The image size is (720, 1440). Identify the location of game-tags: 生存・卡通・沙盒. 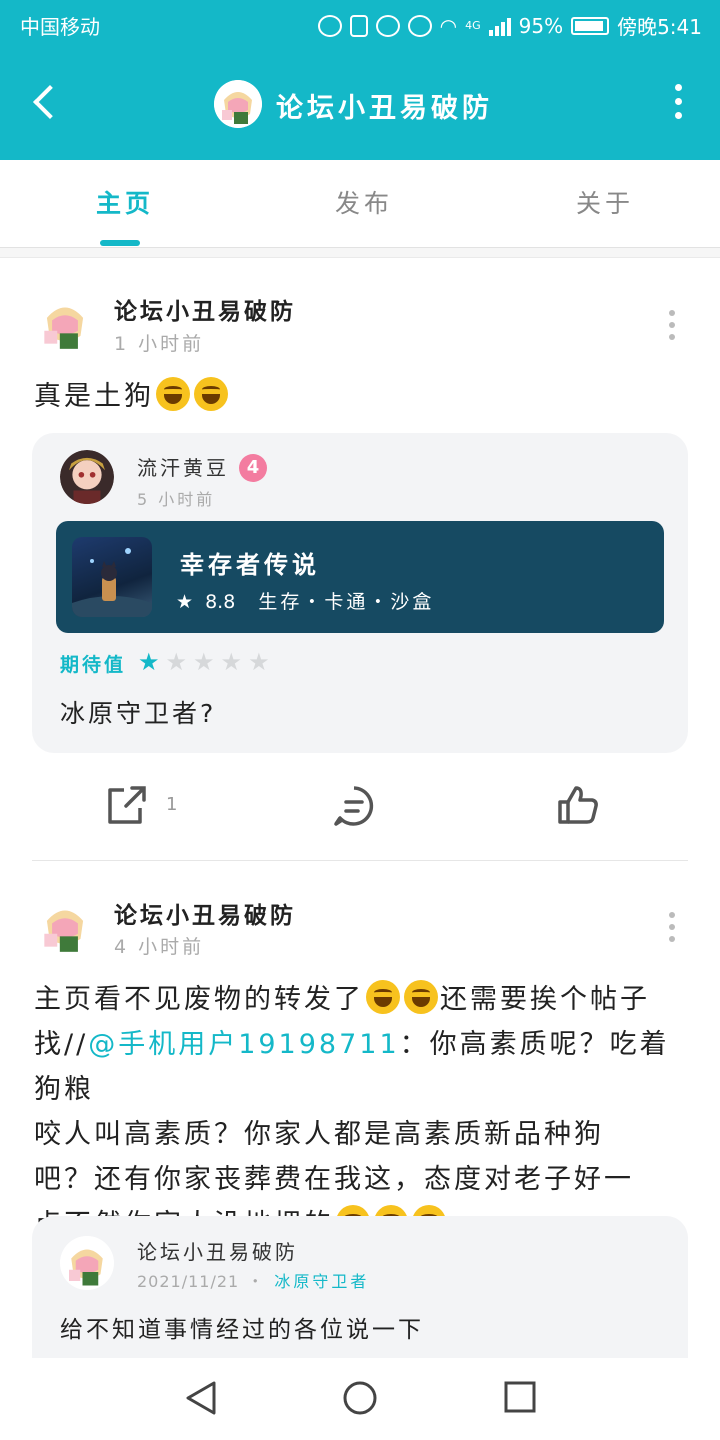
(346, 602).